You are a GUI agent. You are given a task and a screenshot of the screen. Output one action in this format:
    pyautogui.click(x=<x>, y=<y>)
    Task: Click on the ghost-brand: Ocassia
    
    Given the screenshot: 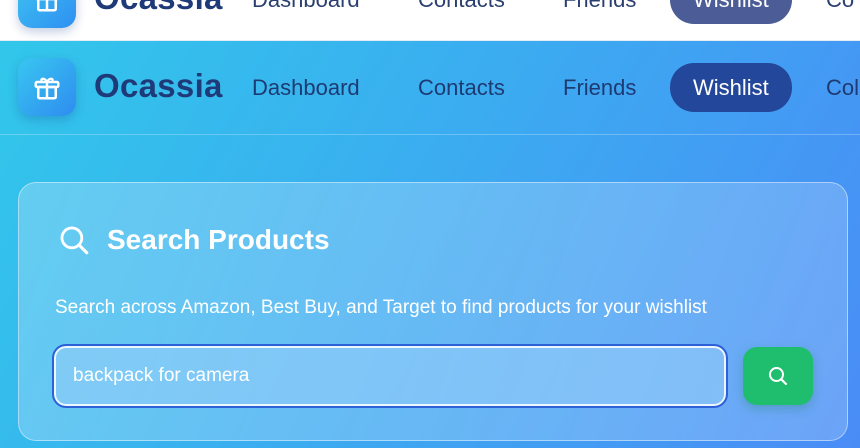 What is the action you would take?
    pyautogui.click(x=158, y=8)
    